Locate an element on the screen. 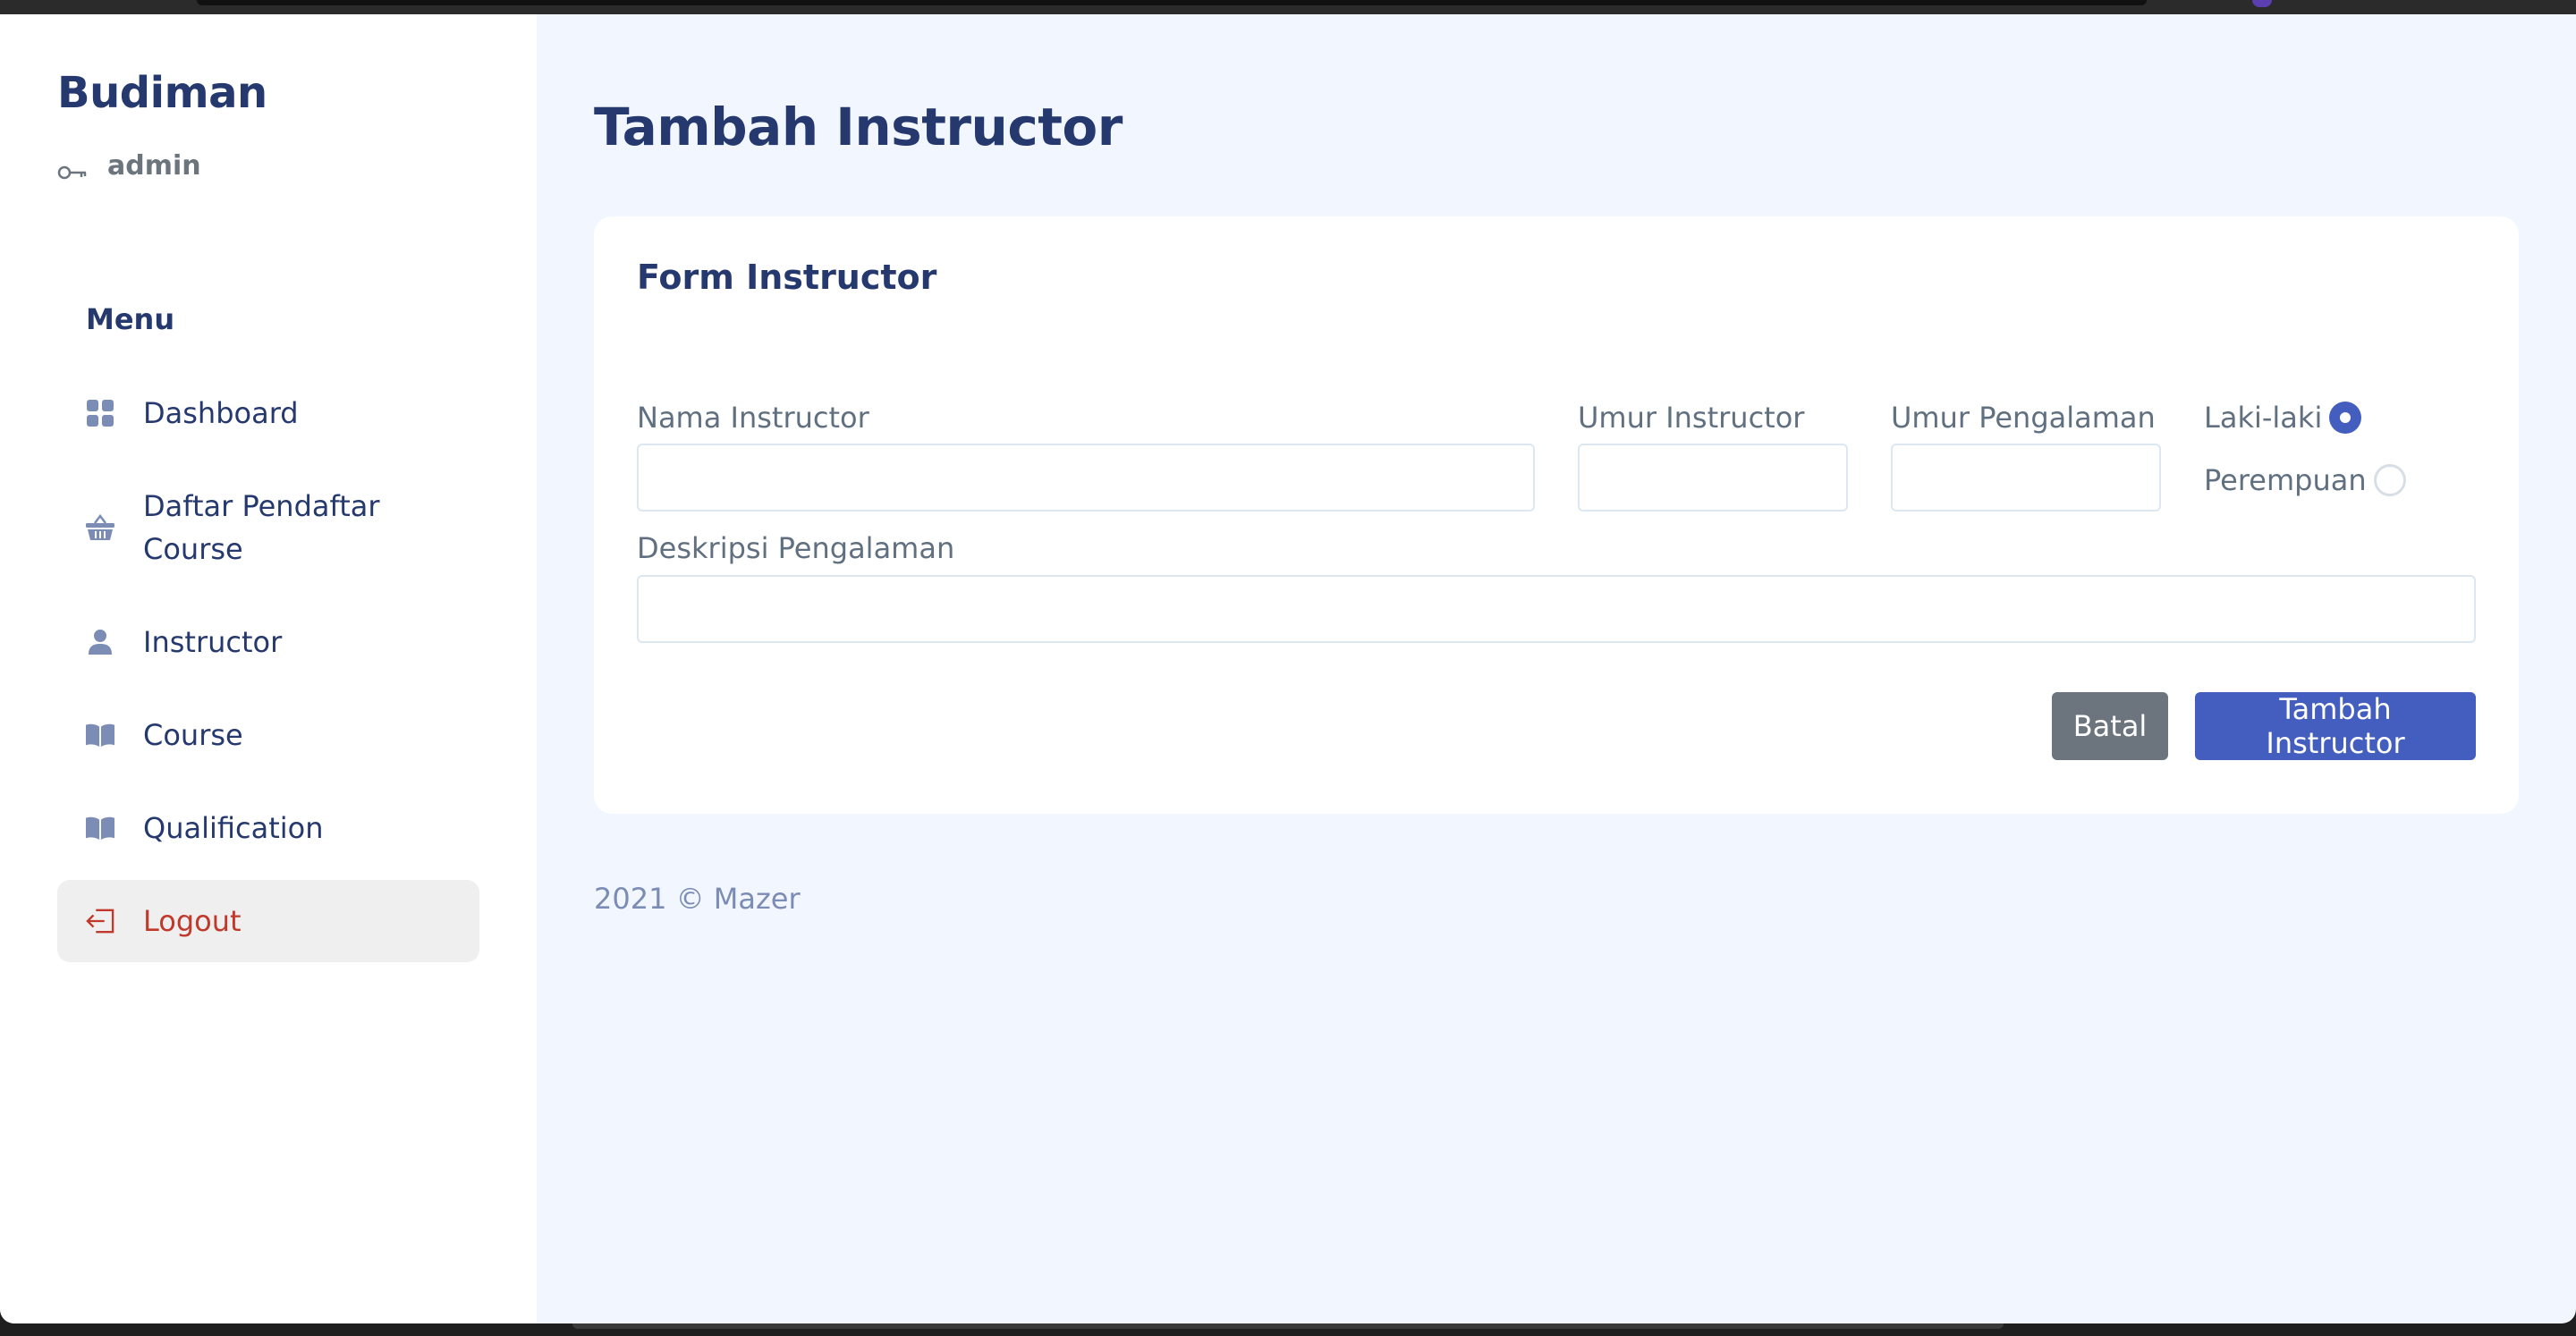 The height and width of the screenshot is (1336, 2576). basket-icon is located at coordinates (100, 528).